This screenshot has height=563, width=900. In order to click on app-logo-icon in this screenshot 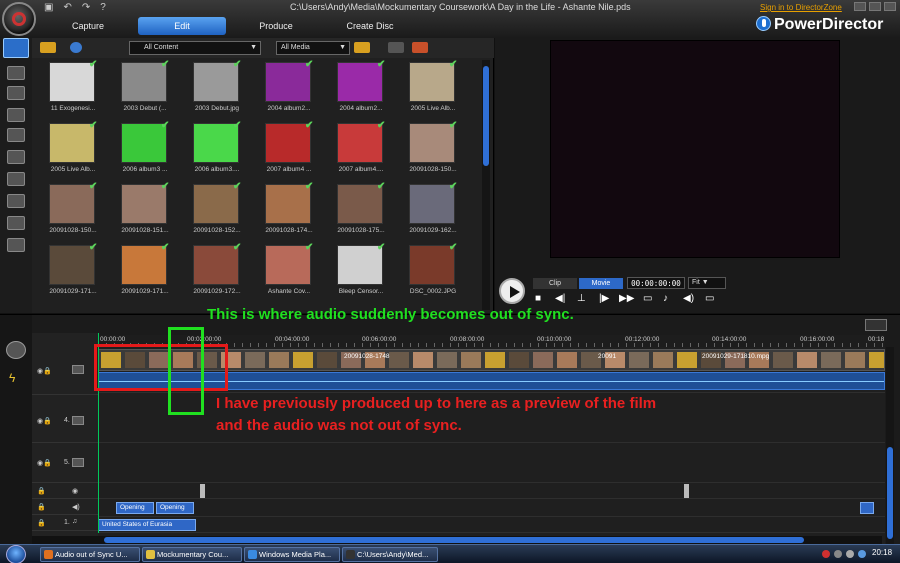, I will do `click(19, 19)`.